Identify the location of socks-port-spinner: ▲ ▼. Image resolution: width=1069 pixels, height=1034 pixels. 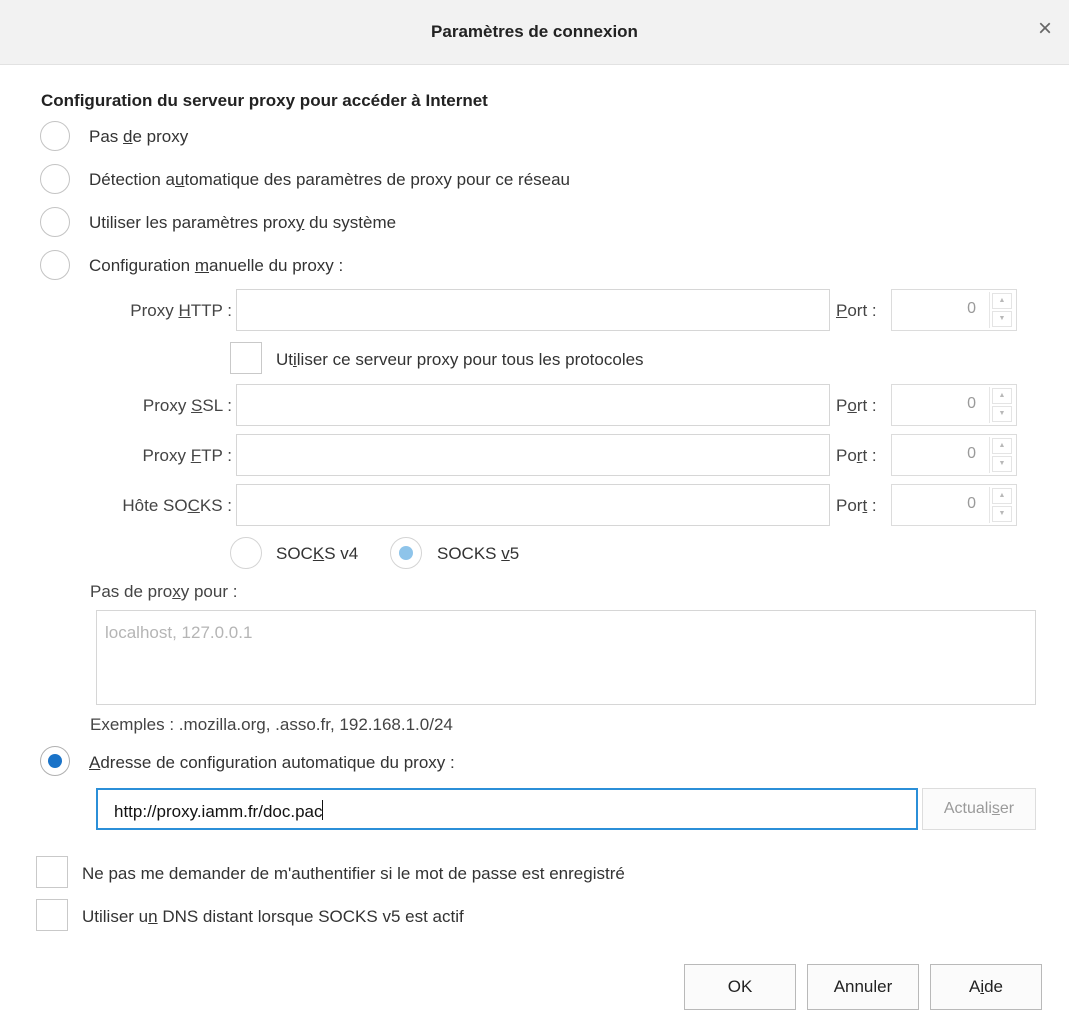
(1001, 505).